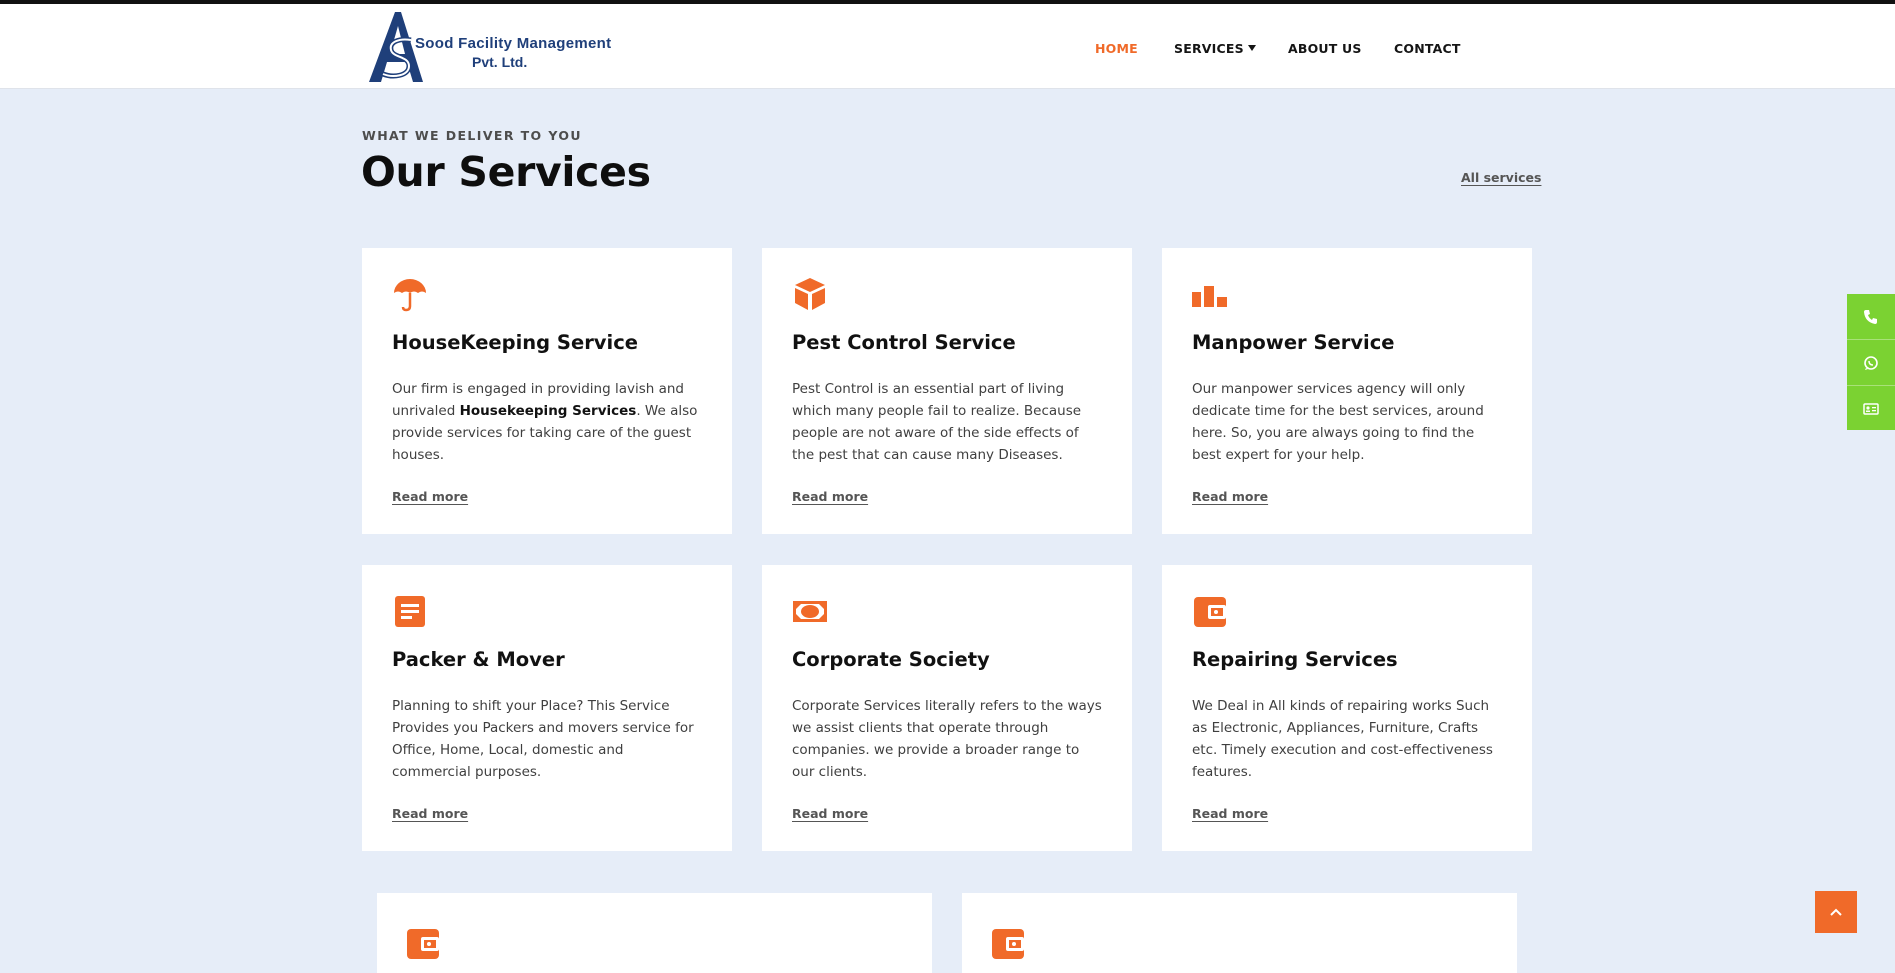 The width and height of the screenshot is (1895, 973). Describe the element at coordinates (1325, 48) in the screenshot. I see `nav-about: ABOUT US` at that location.